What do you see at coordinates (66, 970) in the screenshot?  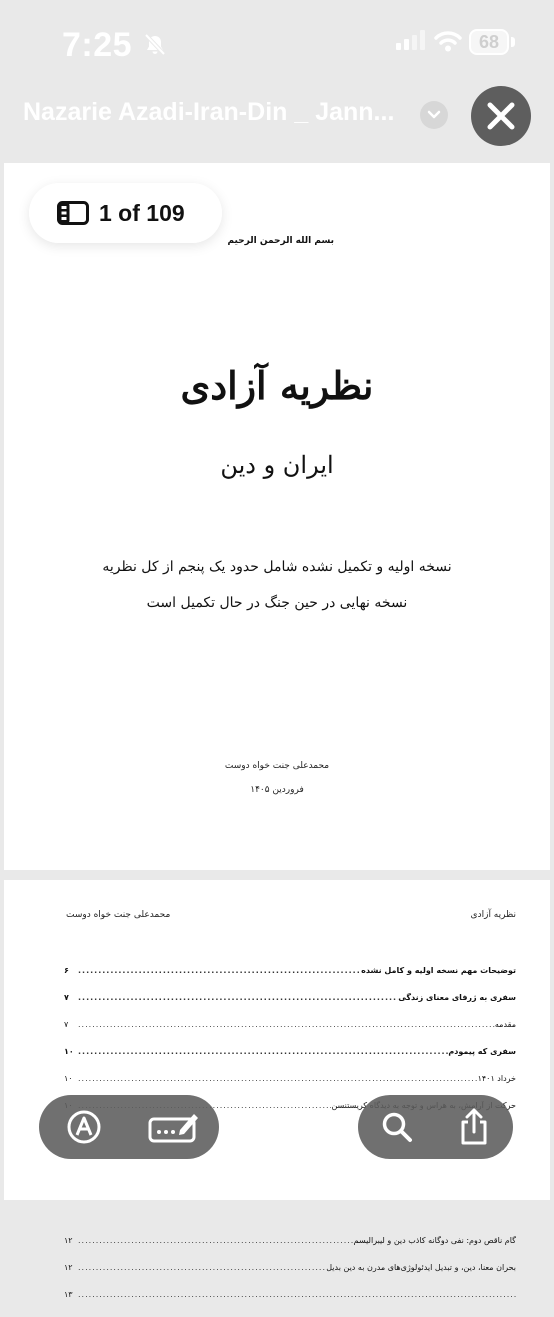 I see `toc-page-number: ۶` at bounding box center [66, 970].